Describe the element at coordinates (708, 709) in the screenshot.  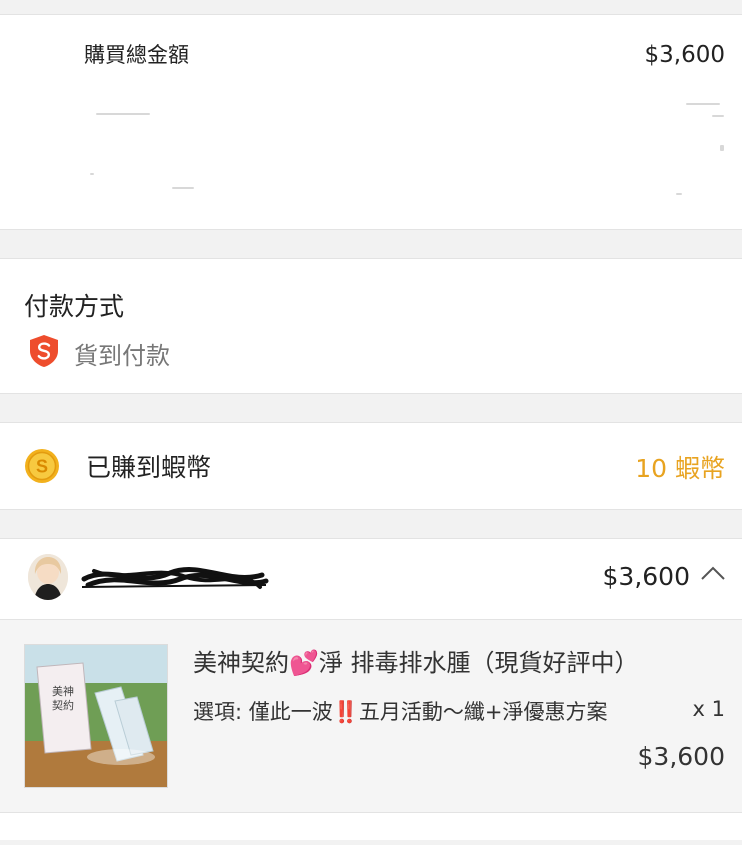
I see `product-quantity: x 1` at that location.